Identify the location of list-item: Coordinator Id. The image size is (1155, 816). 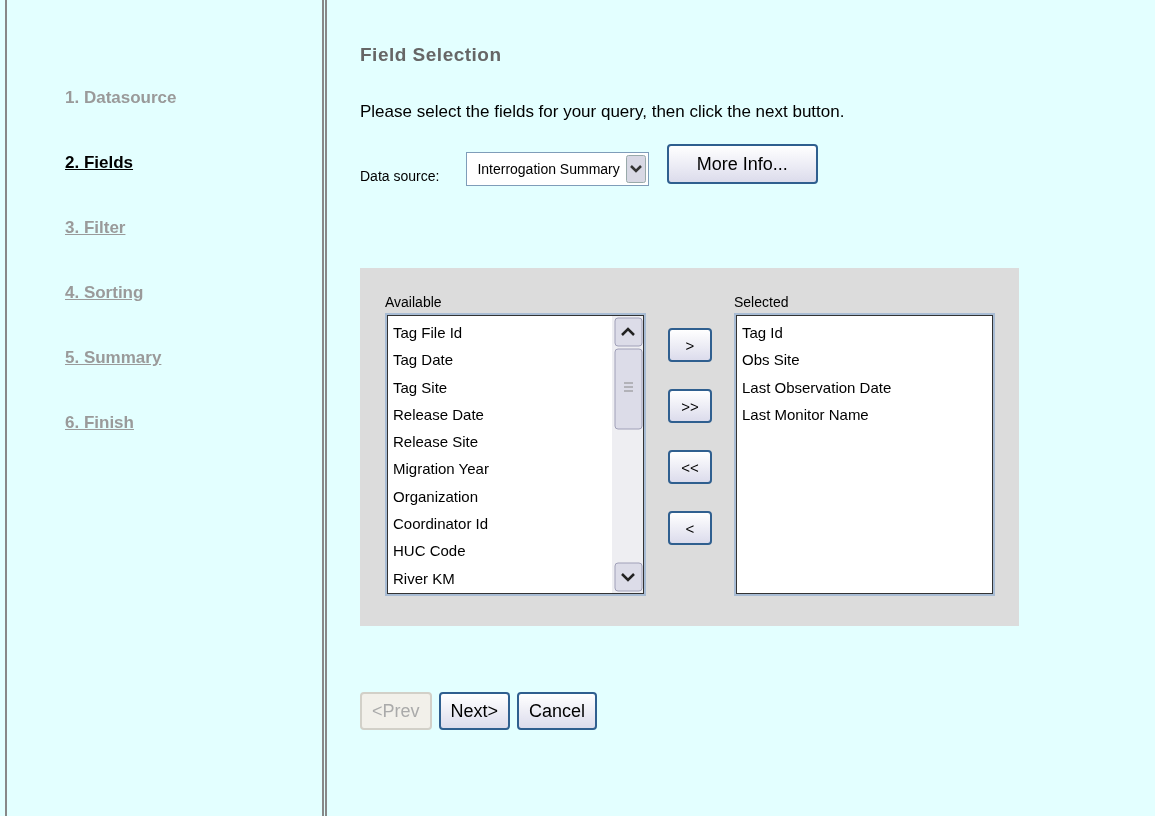
(502, 524).